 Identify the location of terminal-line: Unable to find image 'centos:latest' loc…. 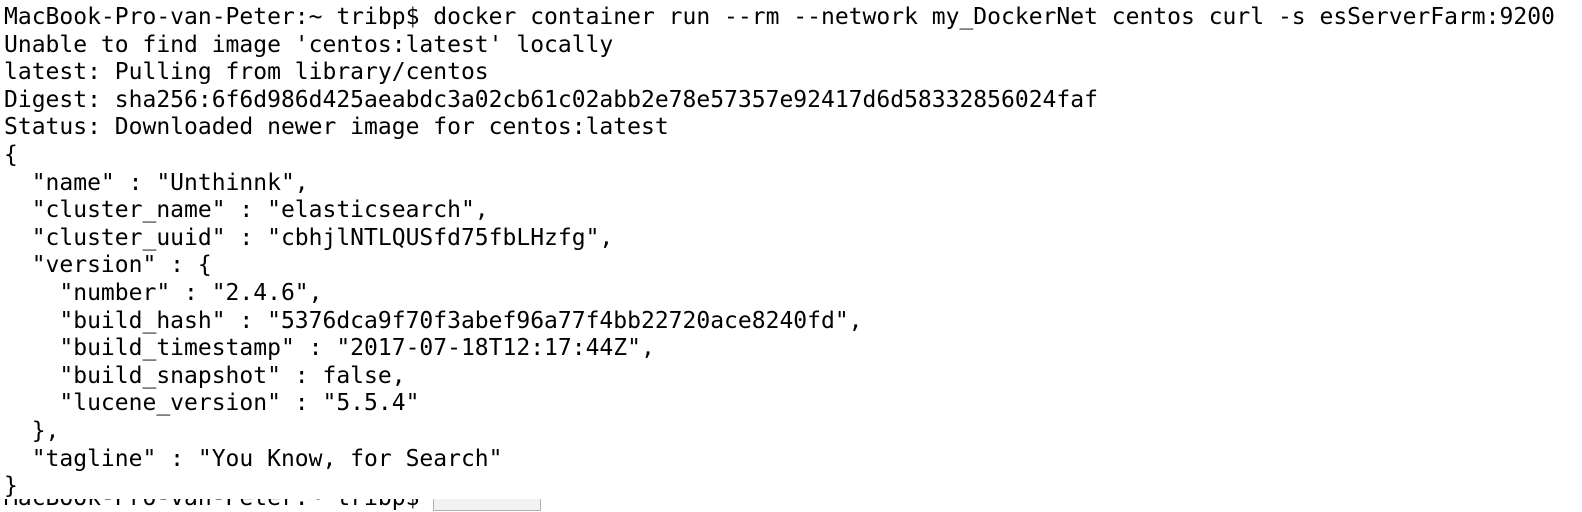
(309, 44).